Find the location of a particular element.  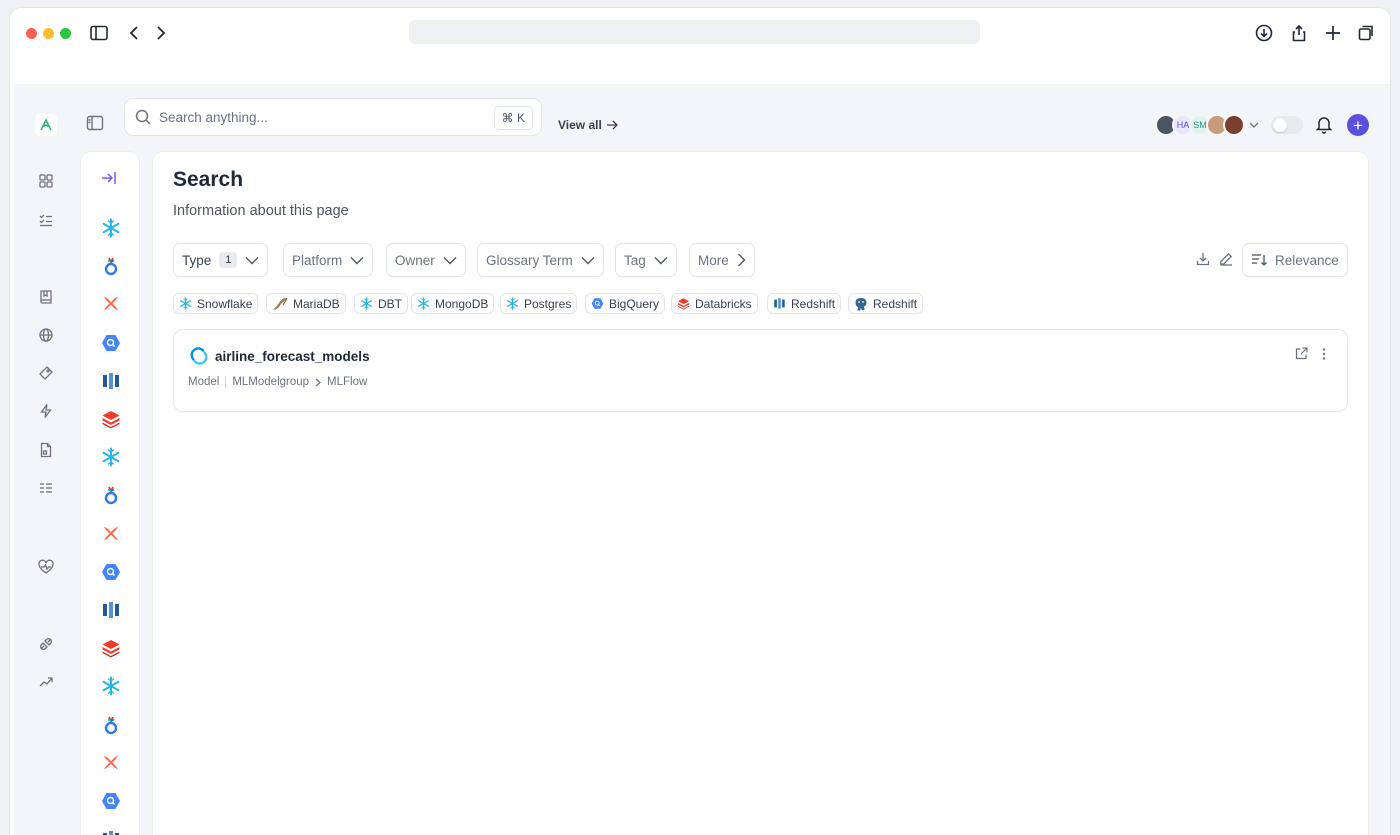

sort-dropdown: Relevance is located at coordinates (1295, 260).